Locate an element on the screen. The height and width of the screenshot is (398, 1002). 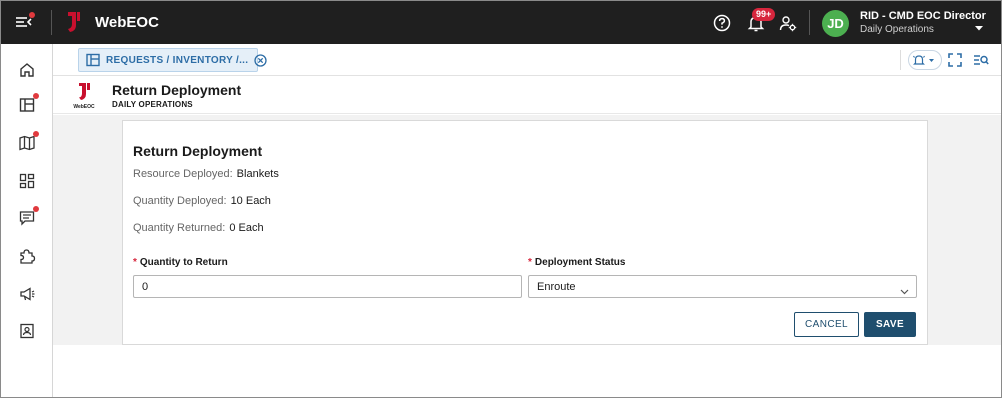
map-icon is located at coordinates (28, 141).